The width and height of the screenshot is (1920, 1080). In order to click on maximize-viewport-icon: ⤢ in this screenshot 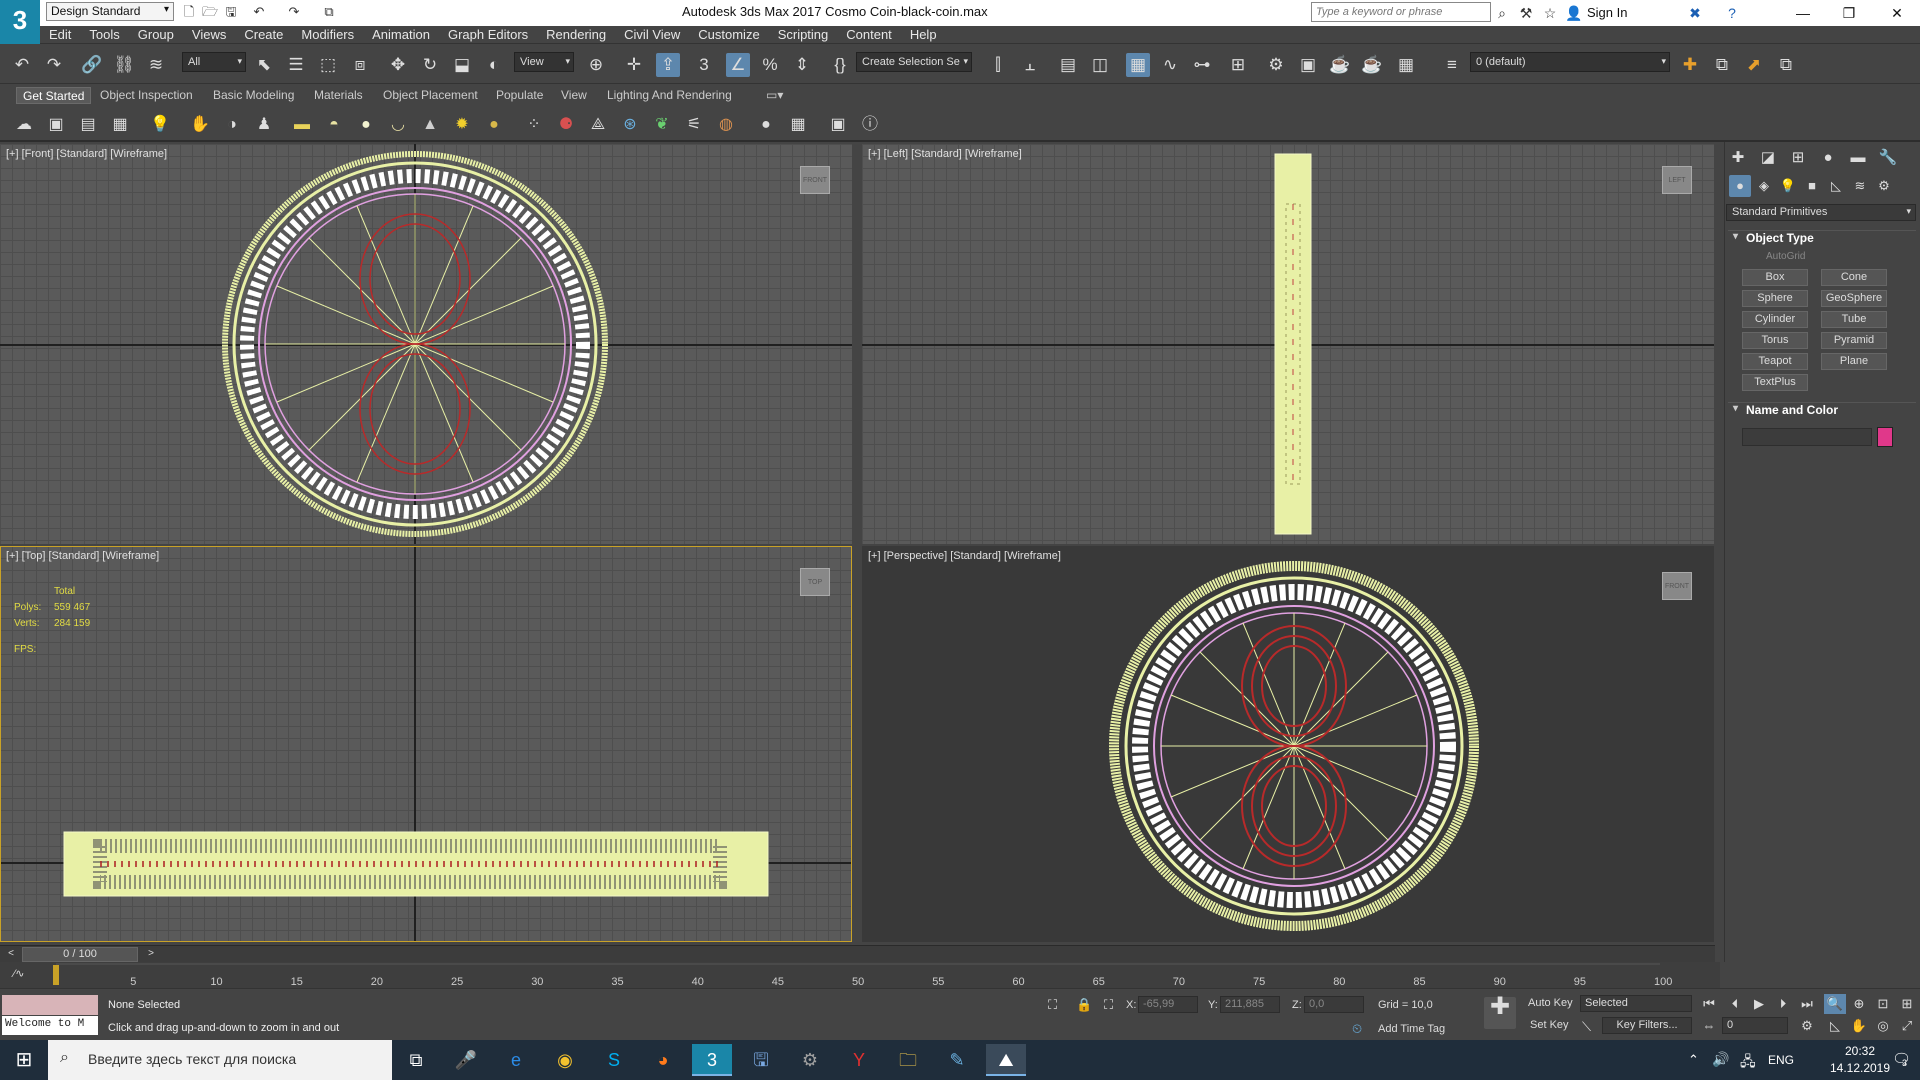, I will do `click(1907, 1026)`.